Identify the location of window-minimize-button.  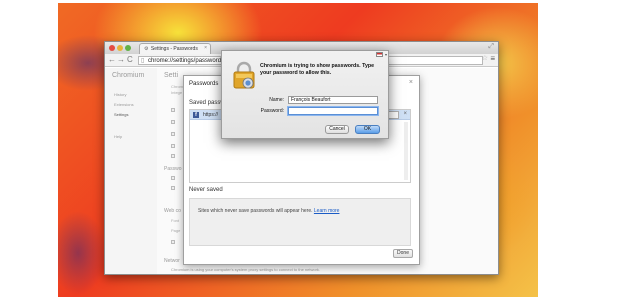
(120, 48).